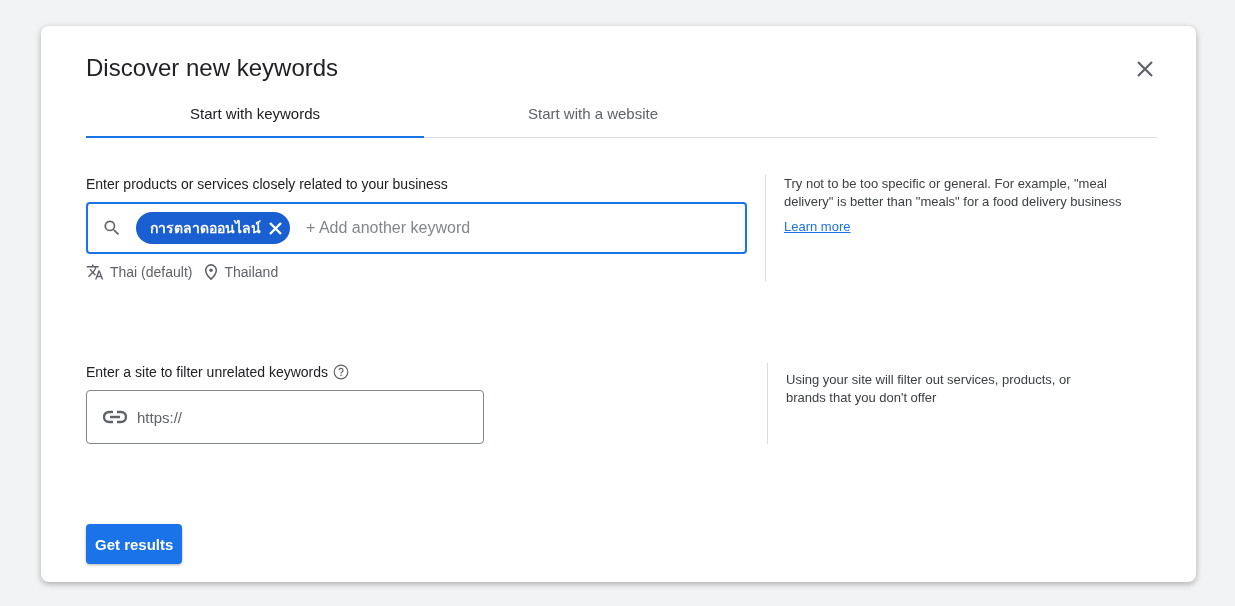  Describe the element at coordinates (593, 114) in the screenshot. I see `tab: Start with a website` at that location.